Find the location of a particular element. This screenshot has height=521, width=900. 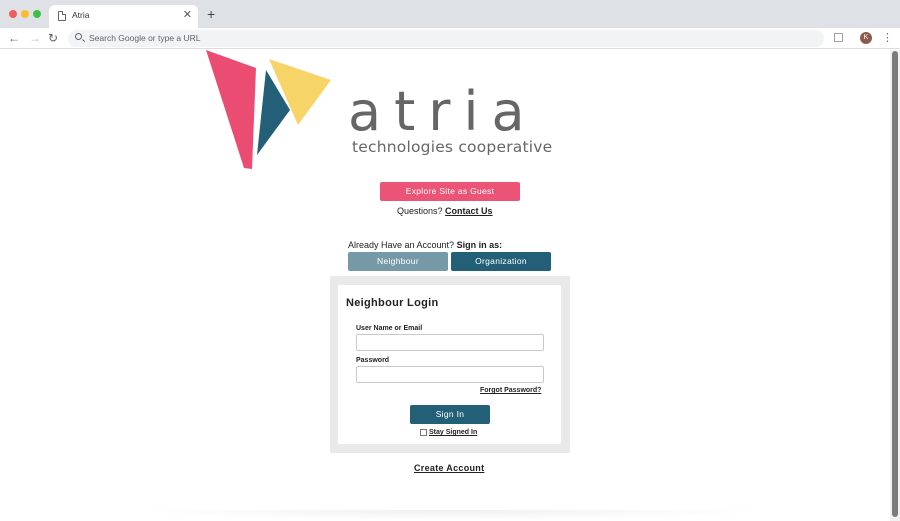

browser-toolbar: ← → ↻ Search Google or type a URL is located at coordinates (450, 38).